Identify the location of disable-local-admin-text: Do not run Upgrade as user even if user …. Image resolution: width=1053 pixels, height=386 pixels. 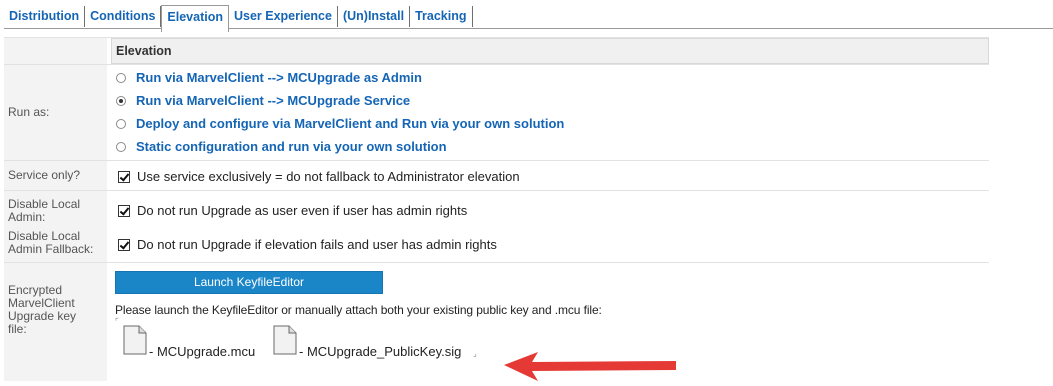
(302, 210).